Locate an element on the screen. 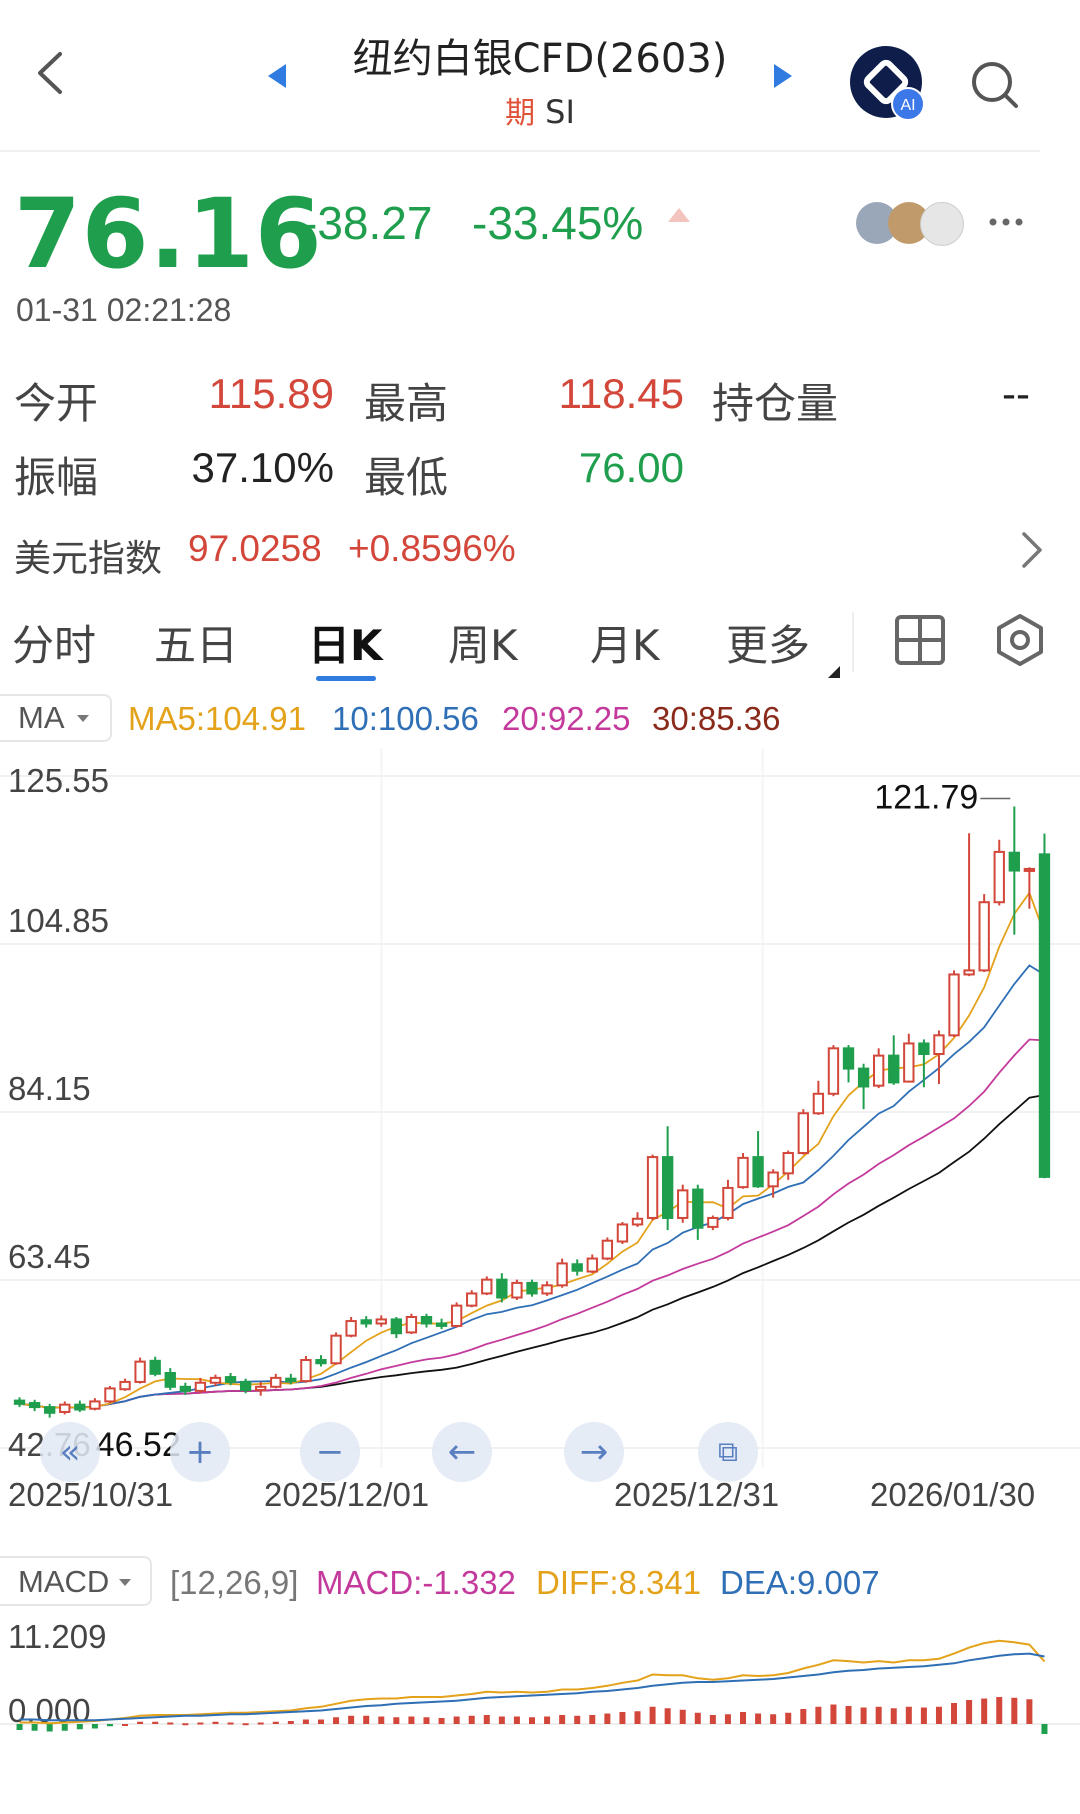  x-tick-label: 2025/10/31 is located at coordinates (90, 1492).